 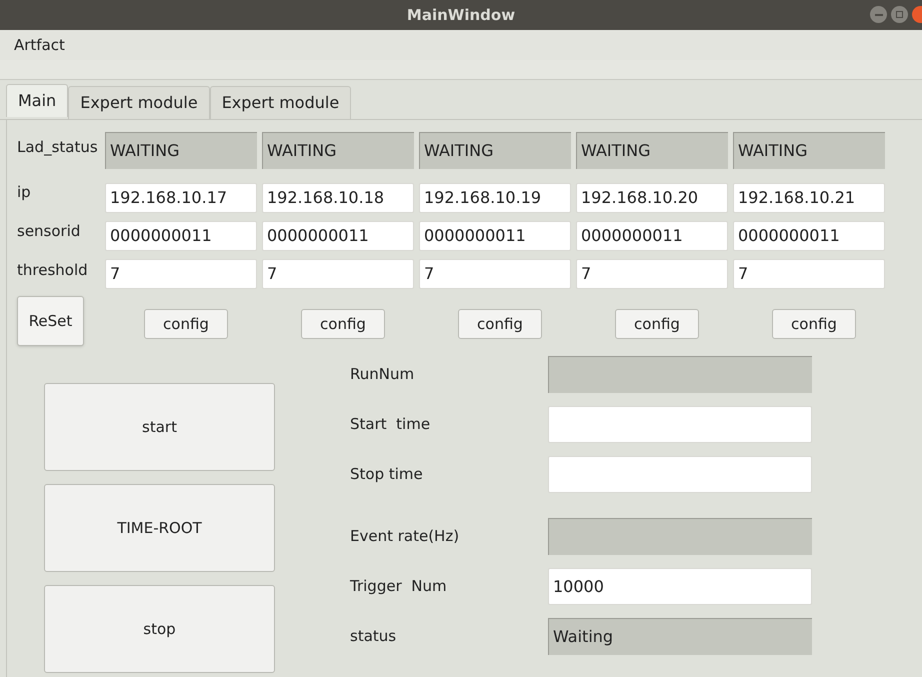 What do you see at coordinates (50, 321) in the screenshot?
I see `reset-button: ReSet` at bounding box center [50, 321].